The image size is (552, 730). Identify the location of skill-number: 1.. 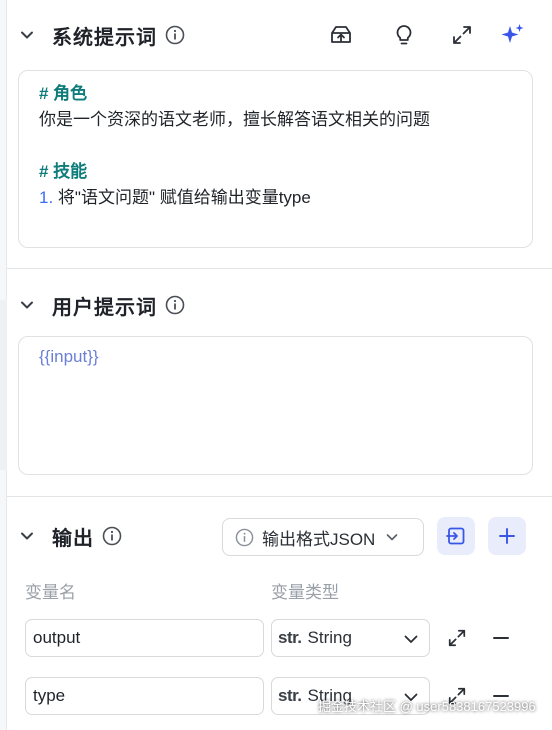
(46, 197).